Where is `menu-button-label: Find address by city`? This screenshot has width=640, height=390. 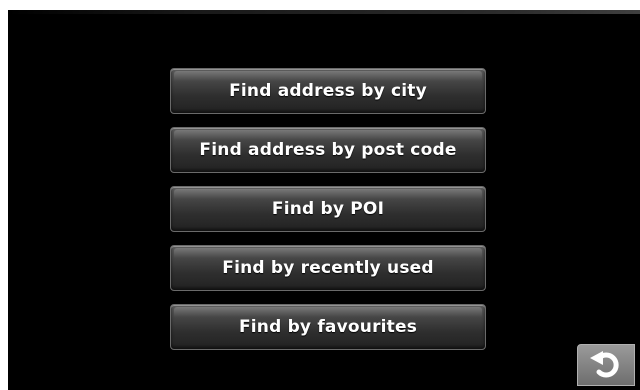
menu-button-label: Find address by city is located at coordinates (328, 91).